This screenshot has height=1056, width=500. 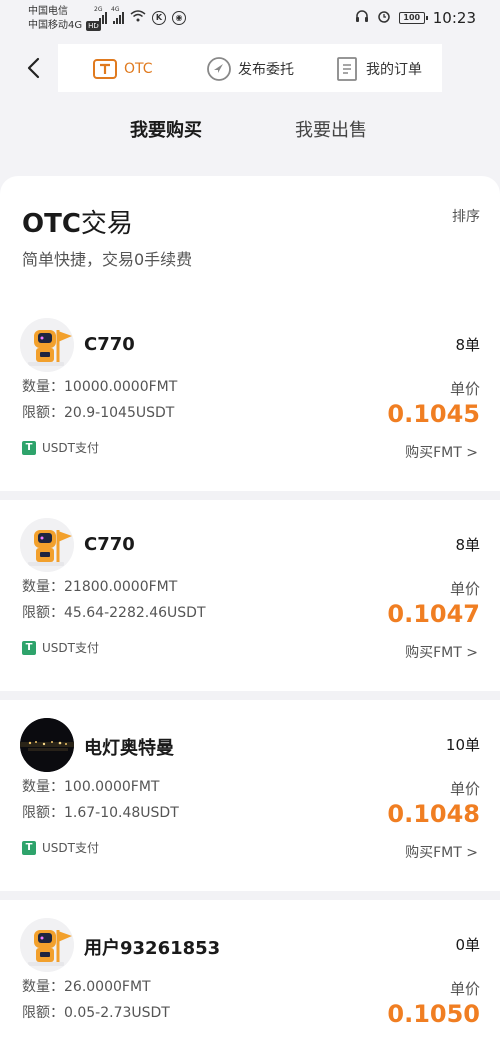 I want to click on quantity-text: 数量：21800.0000FMT, so click(x=100, y=587).